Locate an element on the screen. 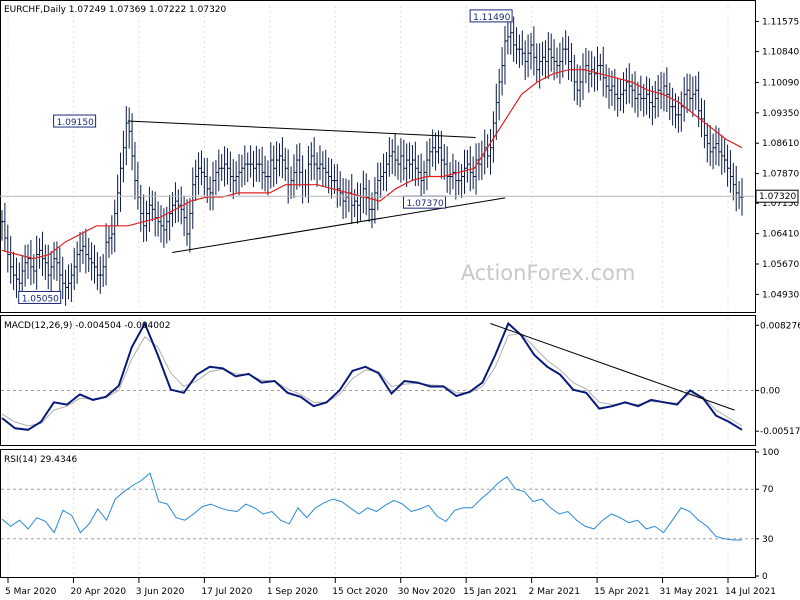  price-annotation: 1.09150 is located at coordinates (75, 121).